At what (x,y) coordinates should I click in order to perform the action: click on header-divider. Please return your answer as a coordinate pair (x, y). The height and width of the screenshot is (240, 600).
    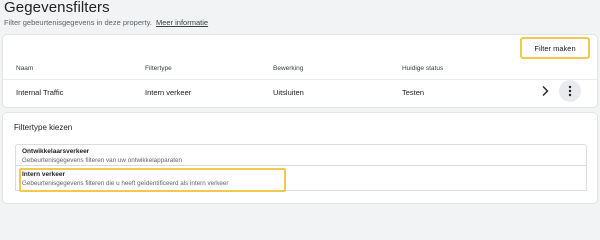
    Looking at the image, I should click on (300, 79).